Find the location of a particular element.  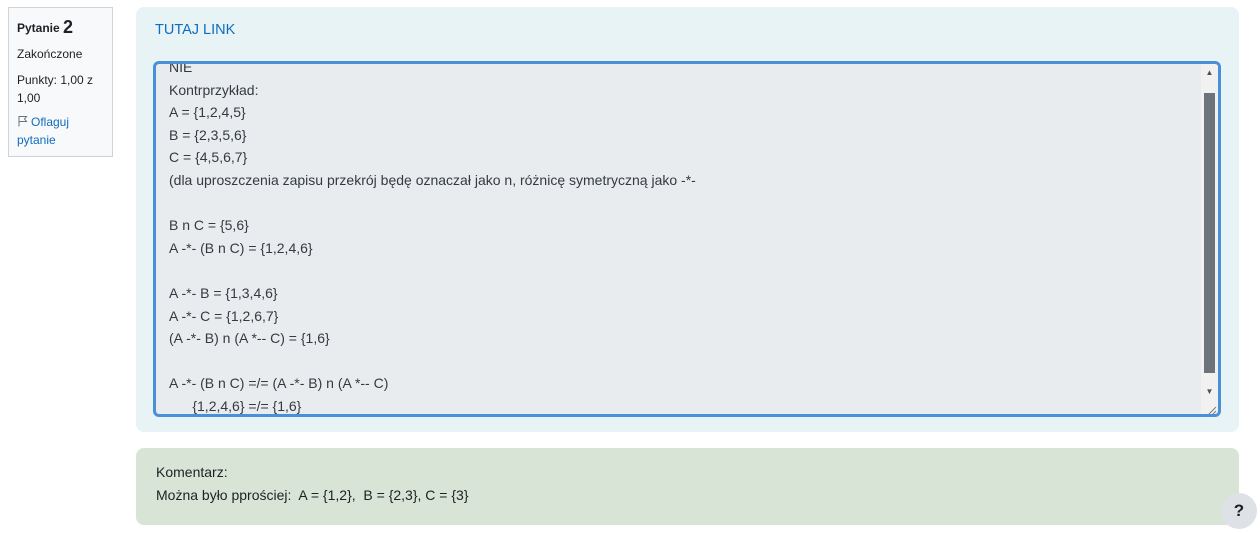

scroll-down-arrow-icon: ▼ is located at coordinates (1209, 391).